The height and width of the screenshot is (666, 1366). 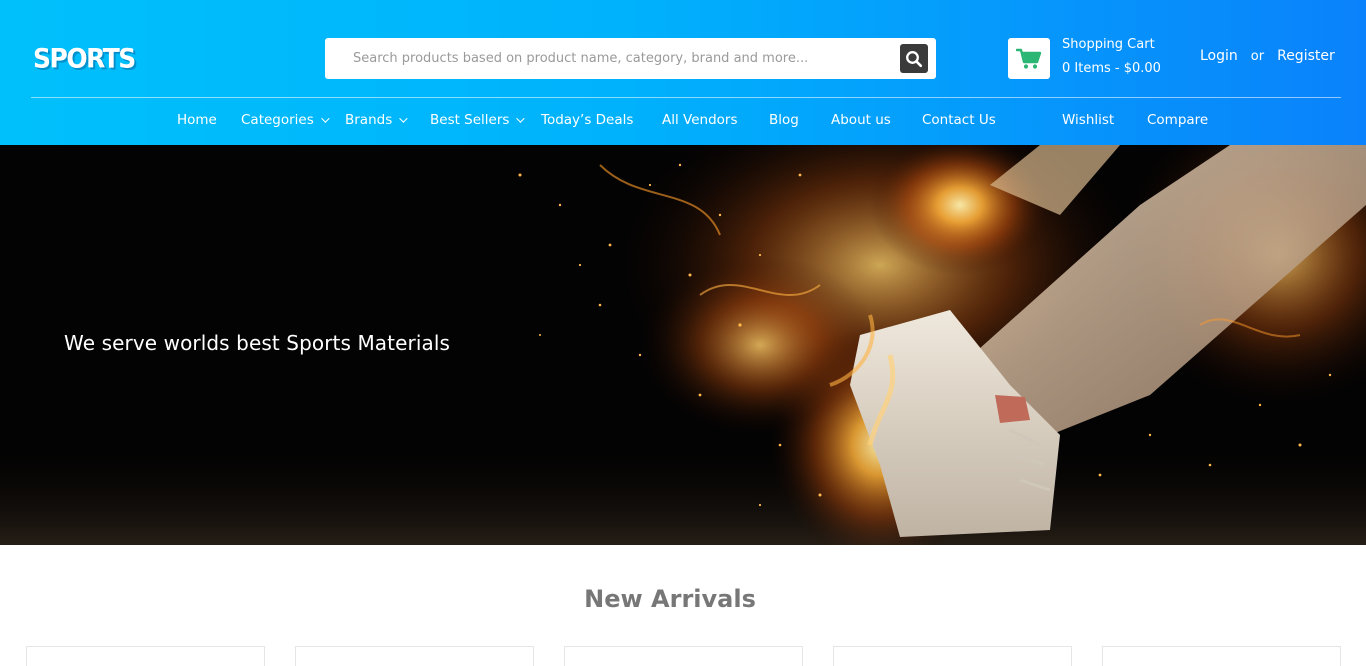 I want to click on cart-button, so click(x=1029, y=58).